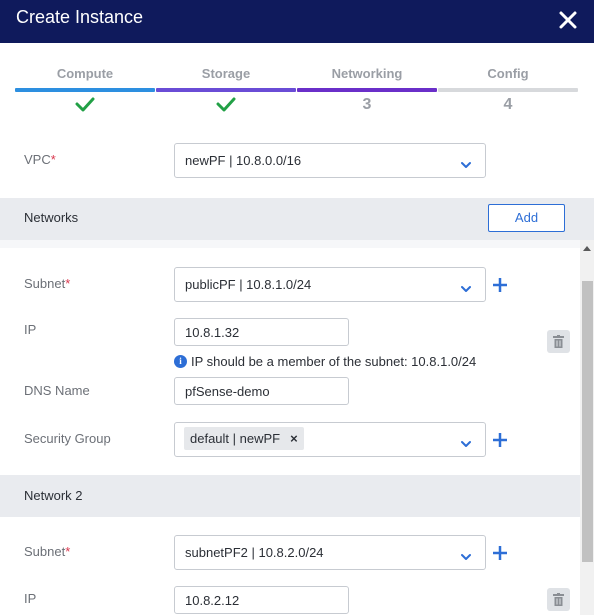 Image resolution: width=594 pixels, height=615 pixels. Describe the element at coordinates (235, 438) in the screenshot. I see `security-group-tag-label: default | newPF` at that location.